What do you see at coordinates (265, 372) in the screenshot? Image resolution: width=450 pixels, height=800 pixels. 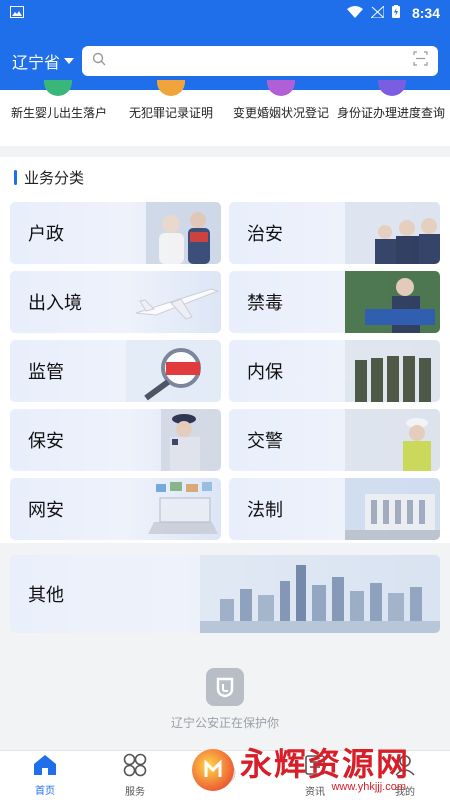 I see `category-label: 内保` at bounding box center [265, 372].